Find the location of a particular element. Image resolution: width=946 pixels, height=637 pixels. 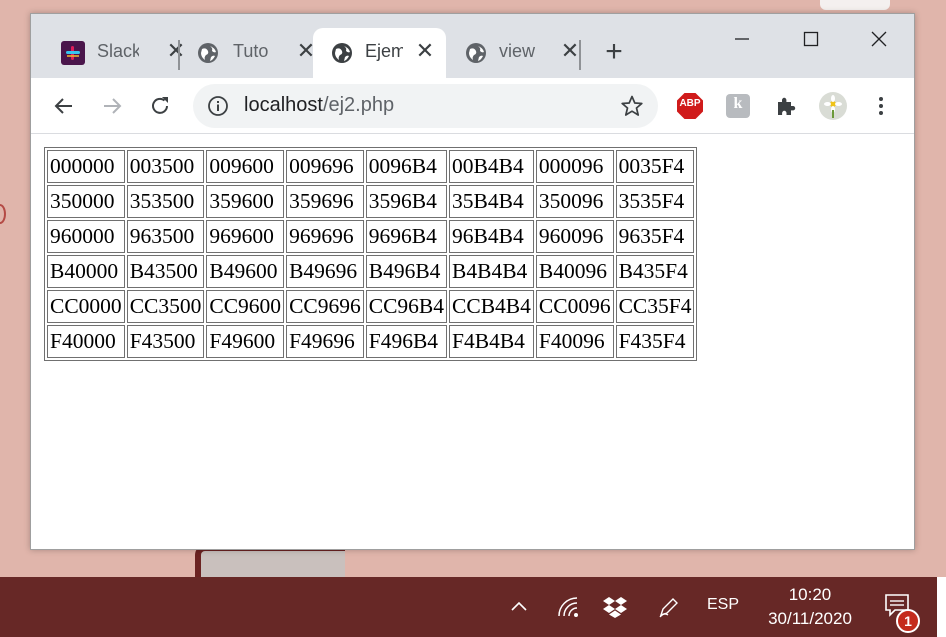

table-cell: CC35F4 is located at coordinates (655, 306).